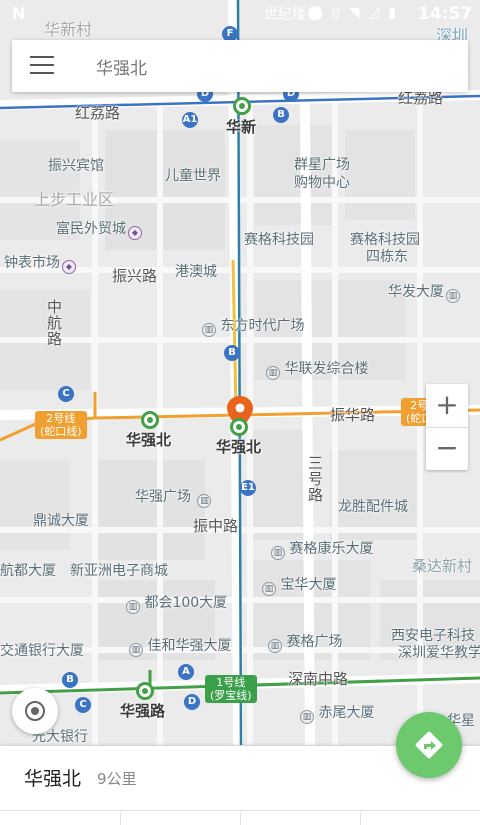 This screenshot has height=825, width=480. Describe the element at coordinates (19, 13) in the screenshot. I see `notification-icon: N` at that location.